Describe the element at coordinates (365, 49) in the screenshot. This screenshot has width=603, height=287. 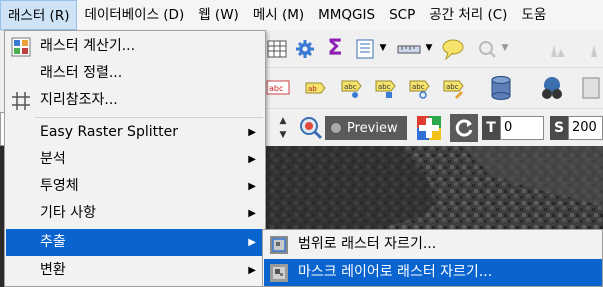
I see `attribute-table-icon` at that location.